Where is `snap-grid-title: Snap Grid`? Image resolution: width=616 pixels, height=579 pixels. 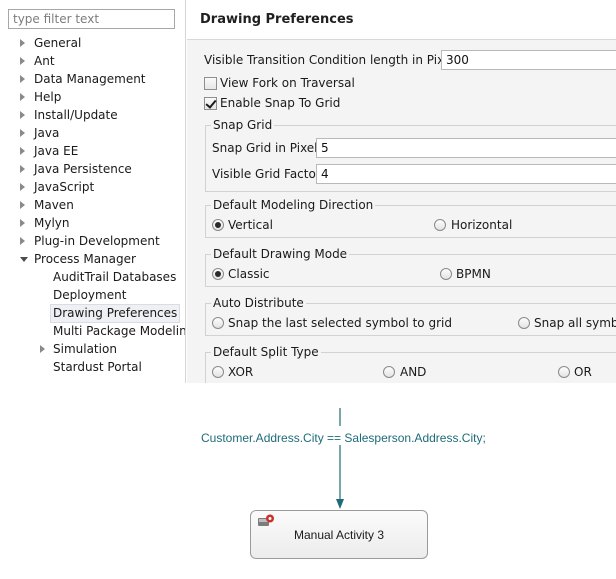 snap-grid-title: Snap Grid is located at coordinates (243, 125).